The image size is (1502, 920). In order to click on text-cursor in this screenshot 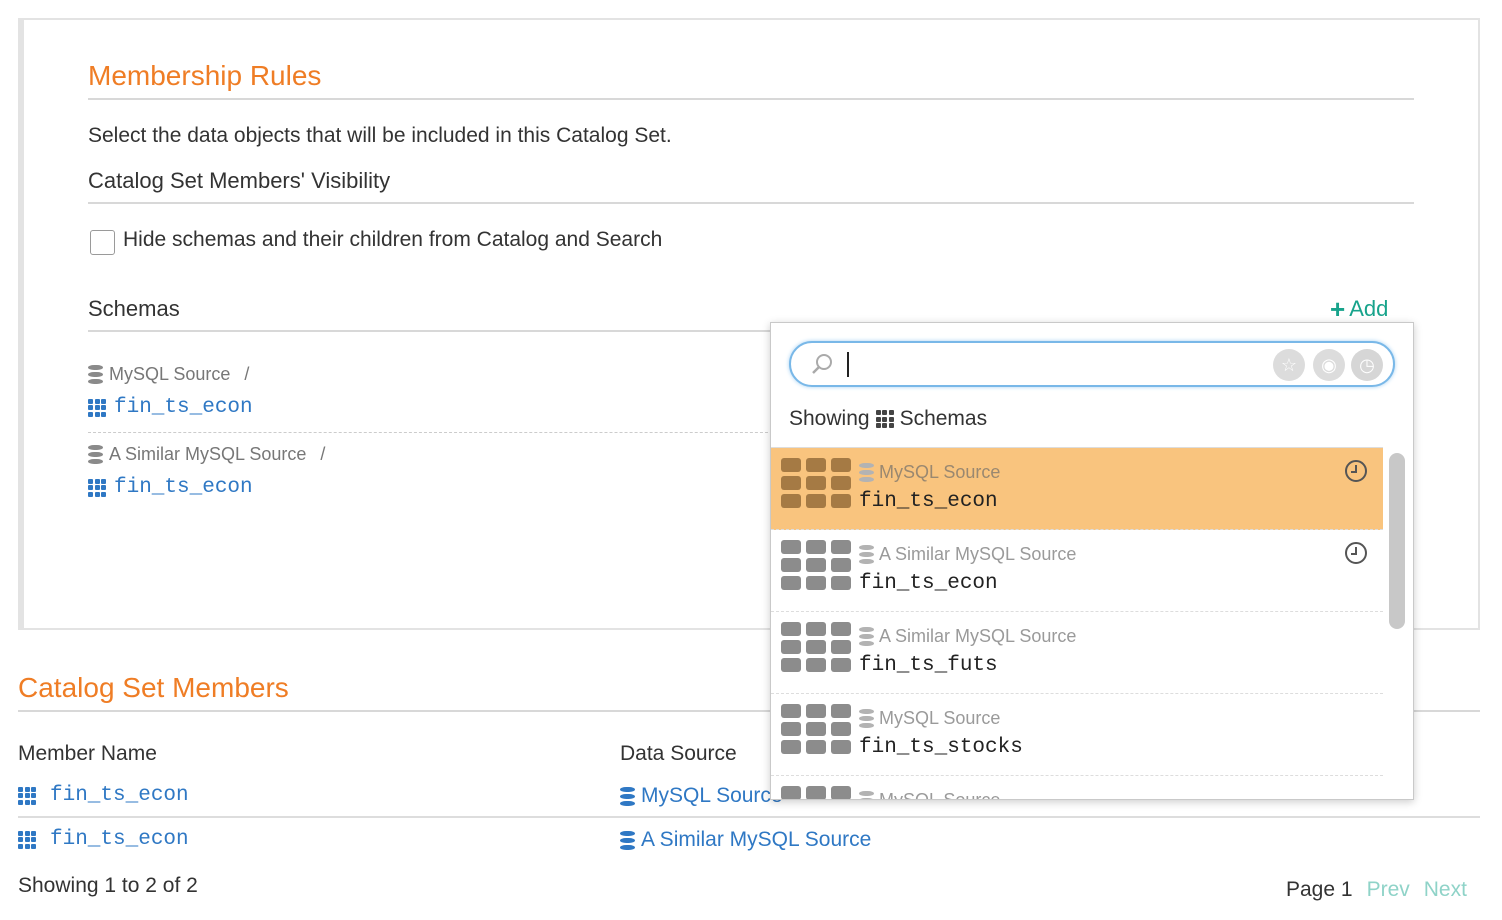, I will do `click(848, 364)`.